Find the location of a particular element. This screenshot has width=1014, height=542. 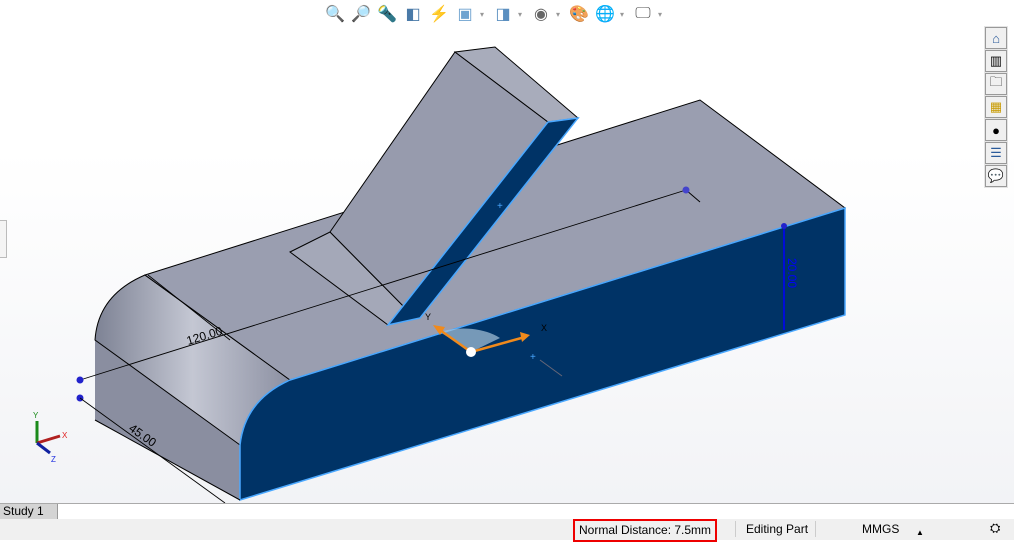

heads-up-view-toolbar: 🔍 🔎 🔦 ◧ ⚡ ▣ ▾ ◨ ▾ ◉ ▾ 🎨 🌐 ▾ 🖵 ▾ is located at coordinates (495, 14).